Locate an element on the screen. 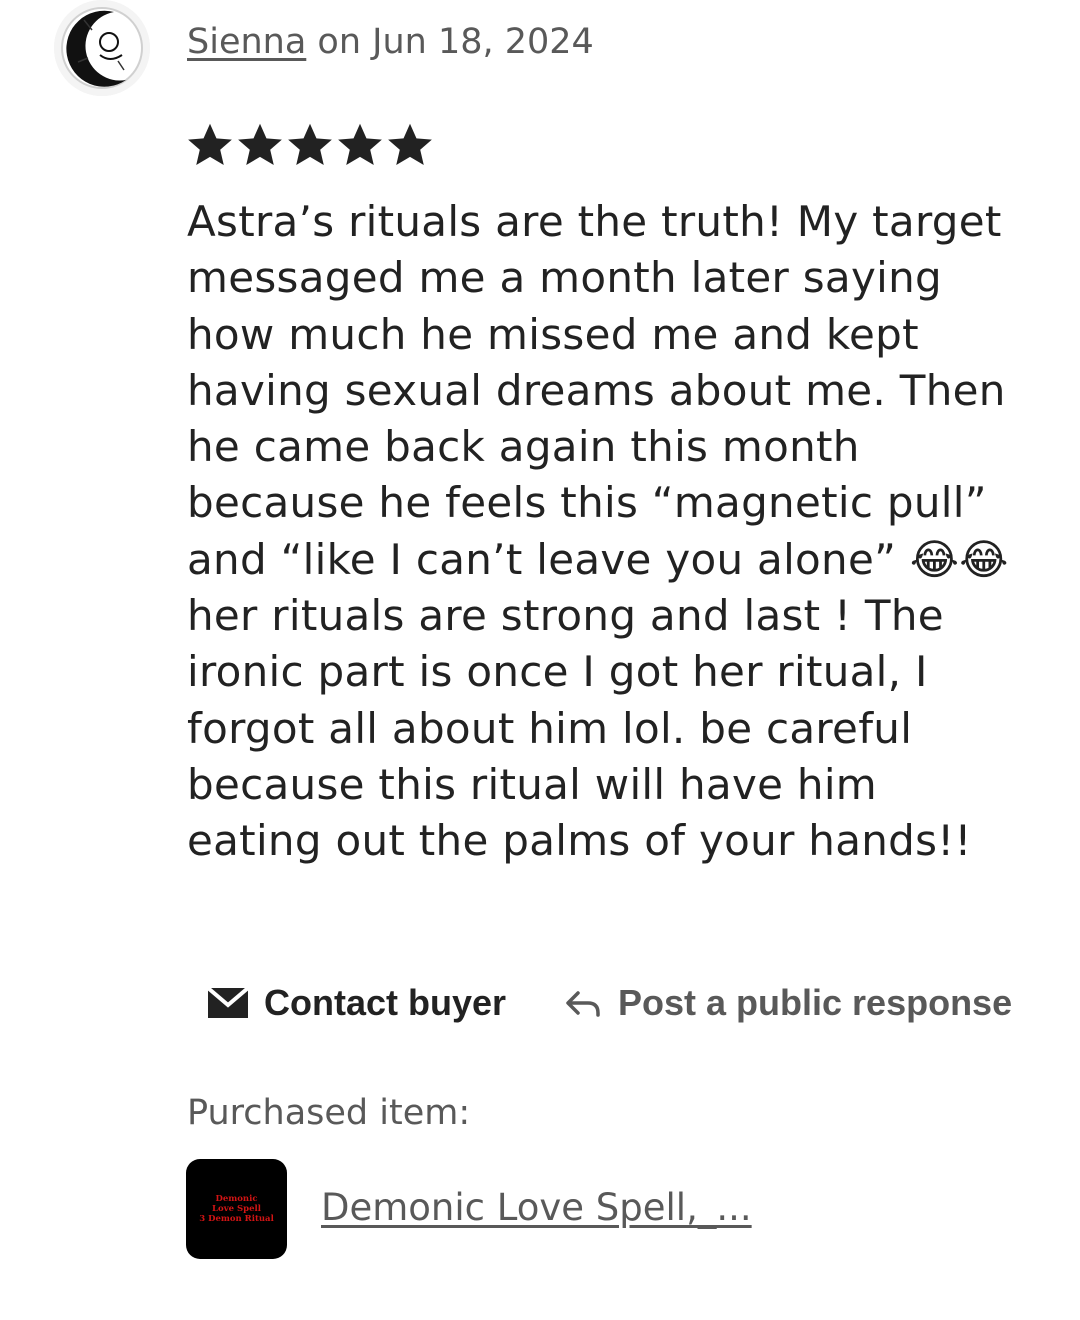 The width and height of the screenshot is (1080, 1320). reviewer-byline: Sienna on Jun 18, 2024 is located at coordinates (390, 42).